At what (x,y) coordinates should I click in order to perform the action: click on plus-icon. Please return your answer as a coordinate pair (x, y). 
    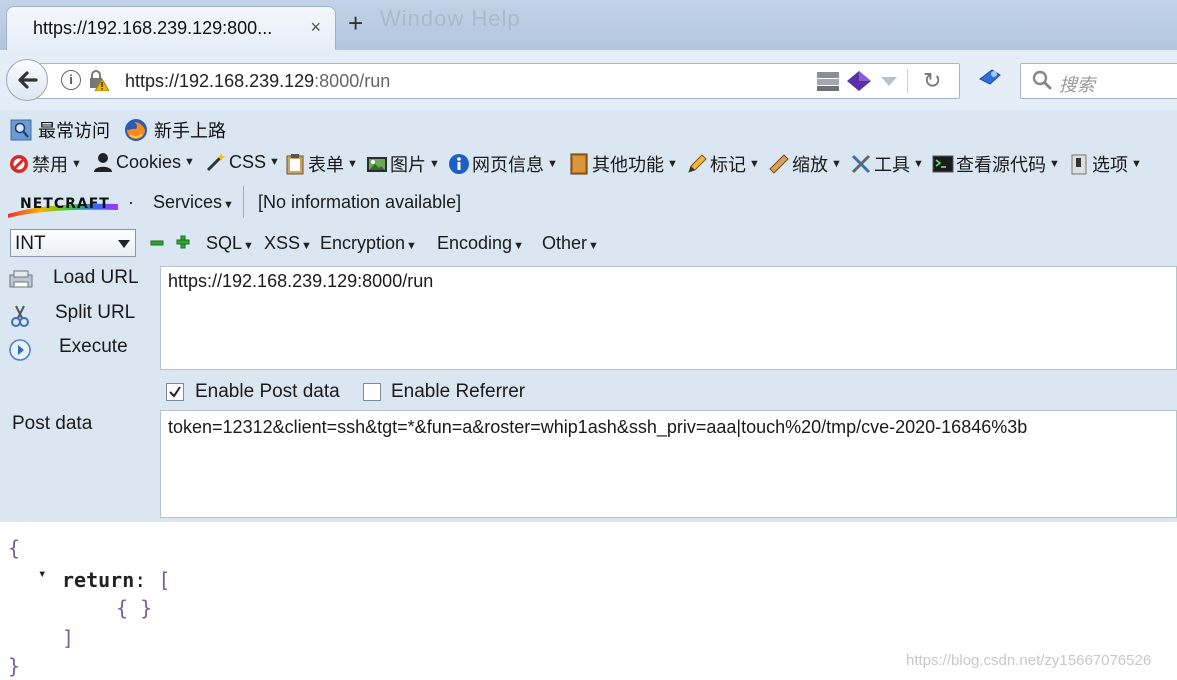
    Looking at the image, I should click on (183, 244).